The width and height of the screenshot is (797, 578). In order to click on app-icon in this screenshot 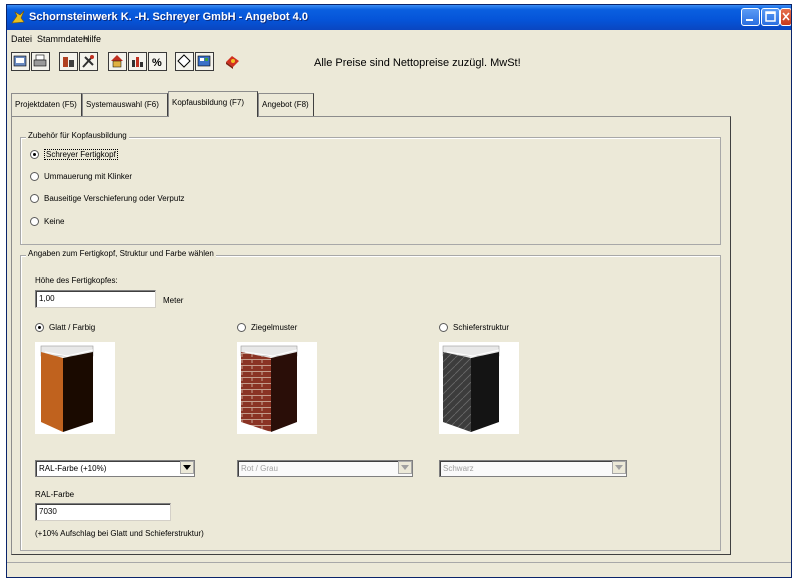, I will do `click(18, 17)`.